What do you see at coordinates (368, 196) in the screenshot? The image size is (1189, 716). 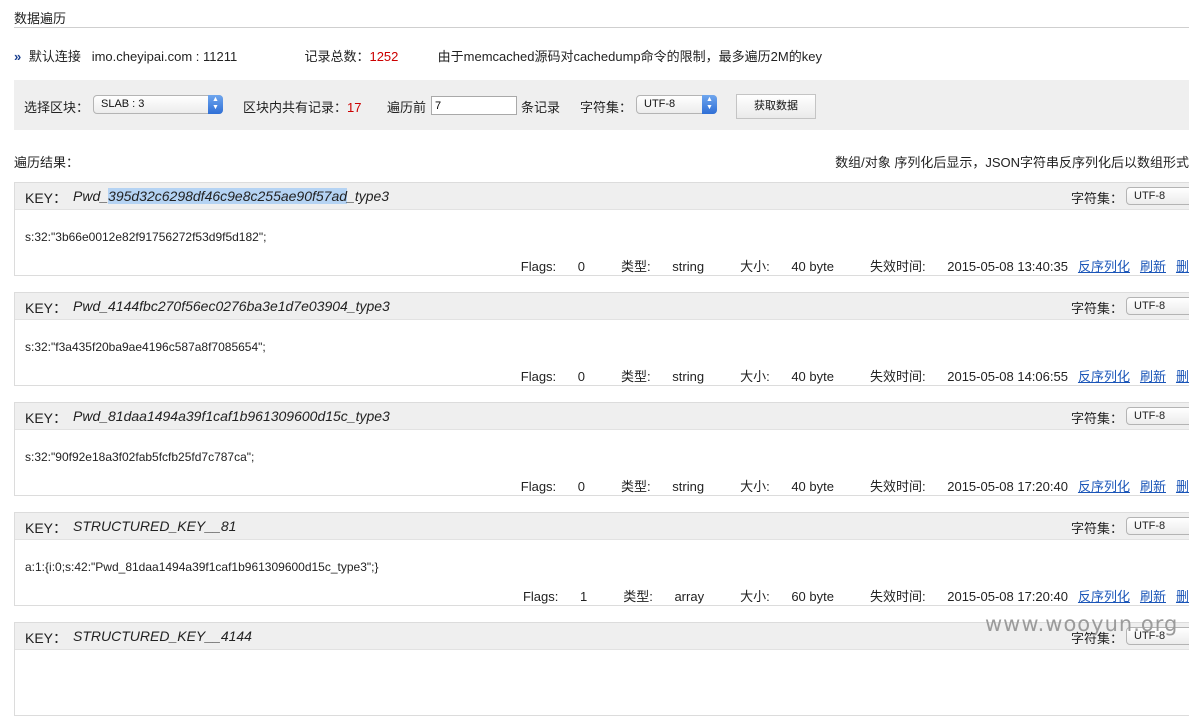 I see `key-name-suffix: _type3` at bounding box center [368, 196].